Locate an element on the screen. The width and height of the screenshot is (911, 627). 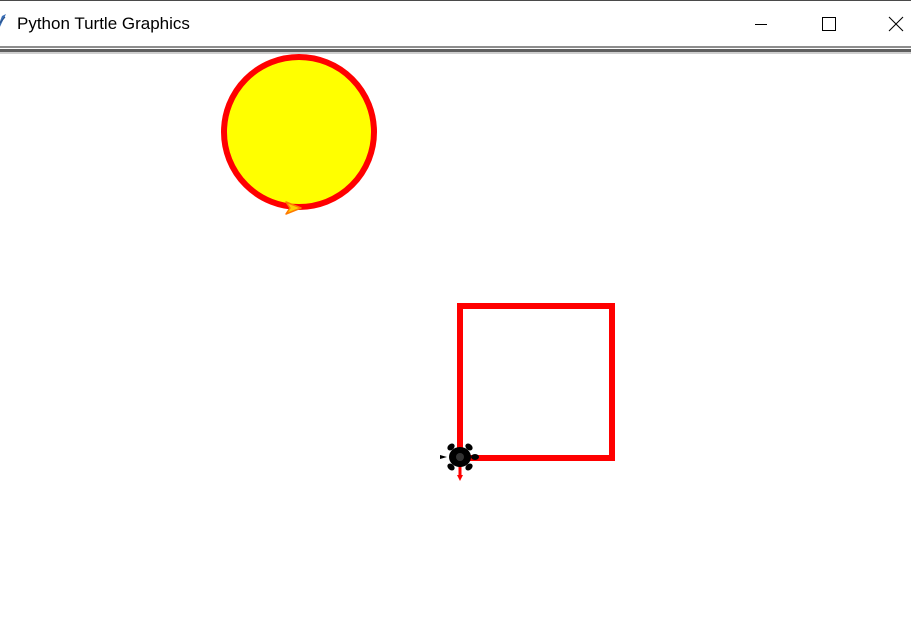
title-separator is located at coordinates (455, 50).